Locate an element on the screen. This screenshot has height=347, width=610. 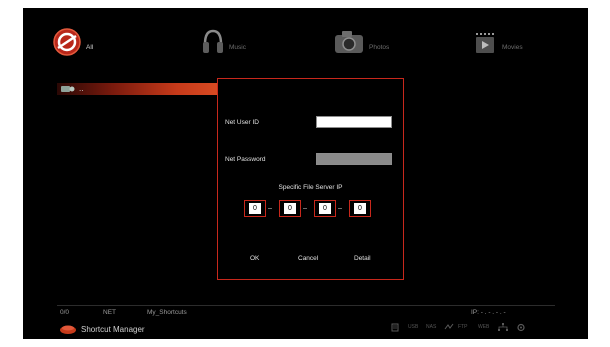
network-folder-icon is located at coordinates (68, 89).